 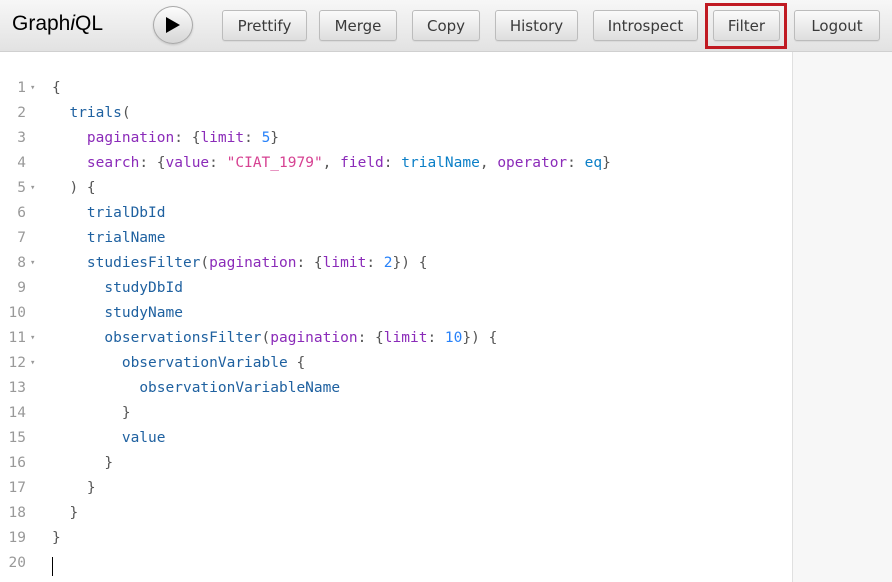 What do you see at coordinates (17, 338) in the screenshot?
I see `line-number: 11` at bounding box center [17, 338].